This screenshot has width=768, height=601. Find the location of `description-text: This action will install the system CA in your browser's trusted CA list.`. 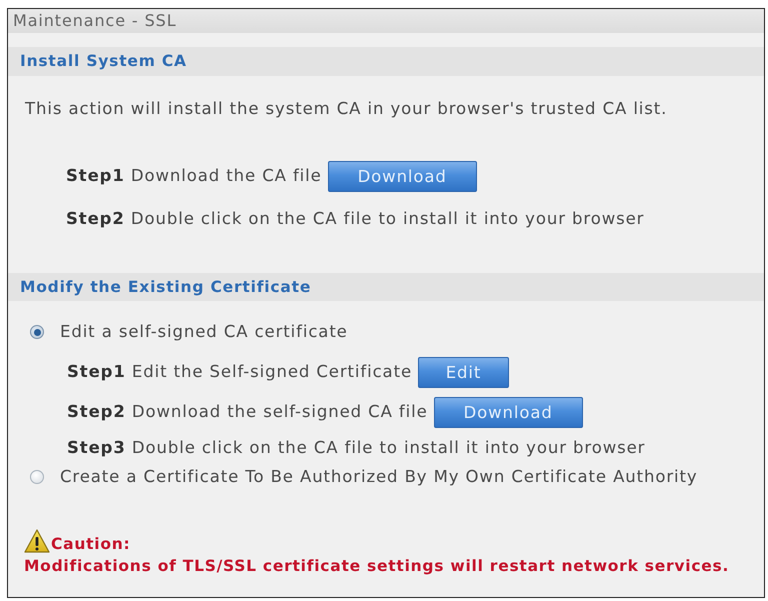

description-text: This action will install the system CA in your browser's trusted CA list. is located at coordinates (346, 109).